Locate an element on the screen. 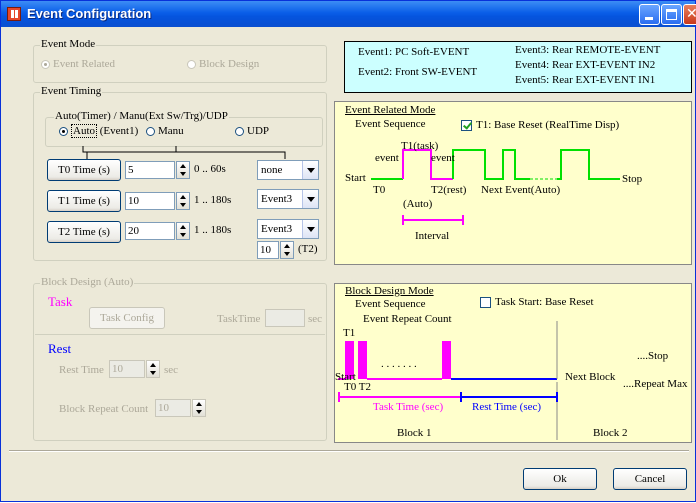  maximize-button is located at coordinates (671, 14).